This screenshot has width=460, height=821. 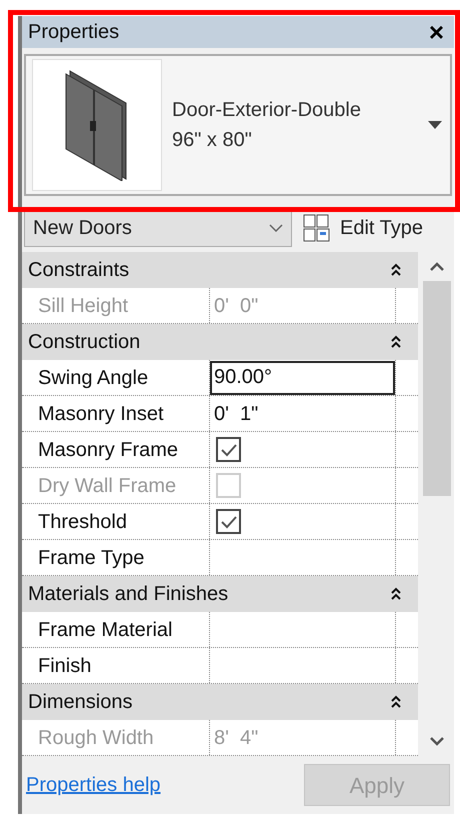 I want to click on close-button: ×, so click(x=436, y=32).